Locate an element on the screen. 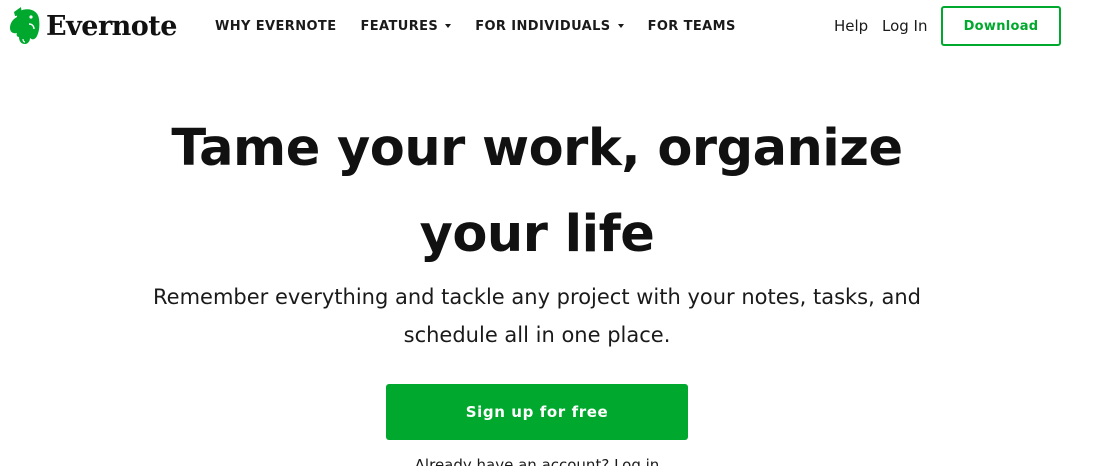  nav-why-evernote: WHY EVERNOTE is located at coordinates (275, 26).